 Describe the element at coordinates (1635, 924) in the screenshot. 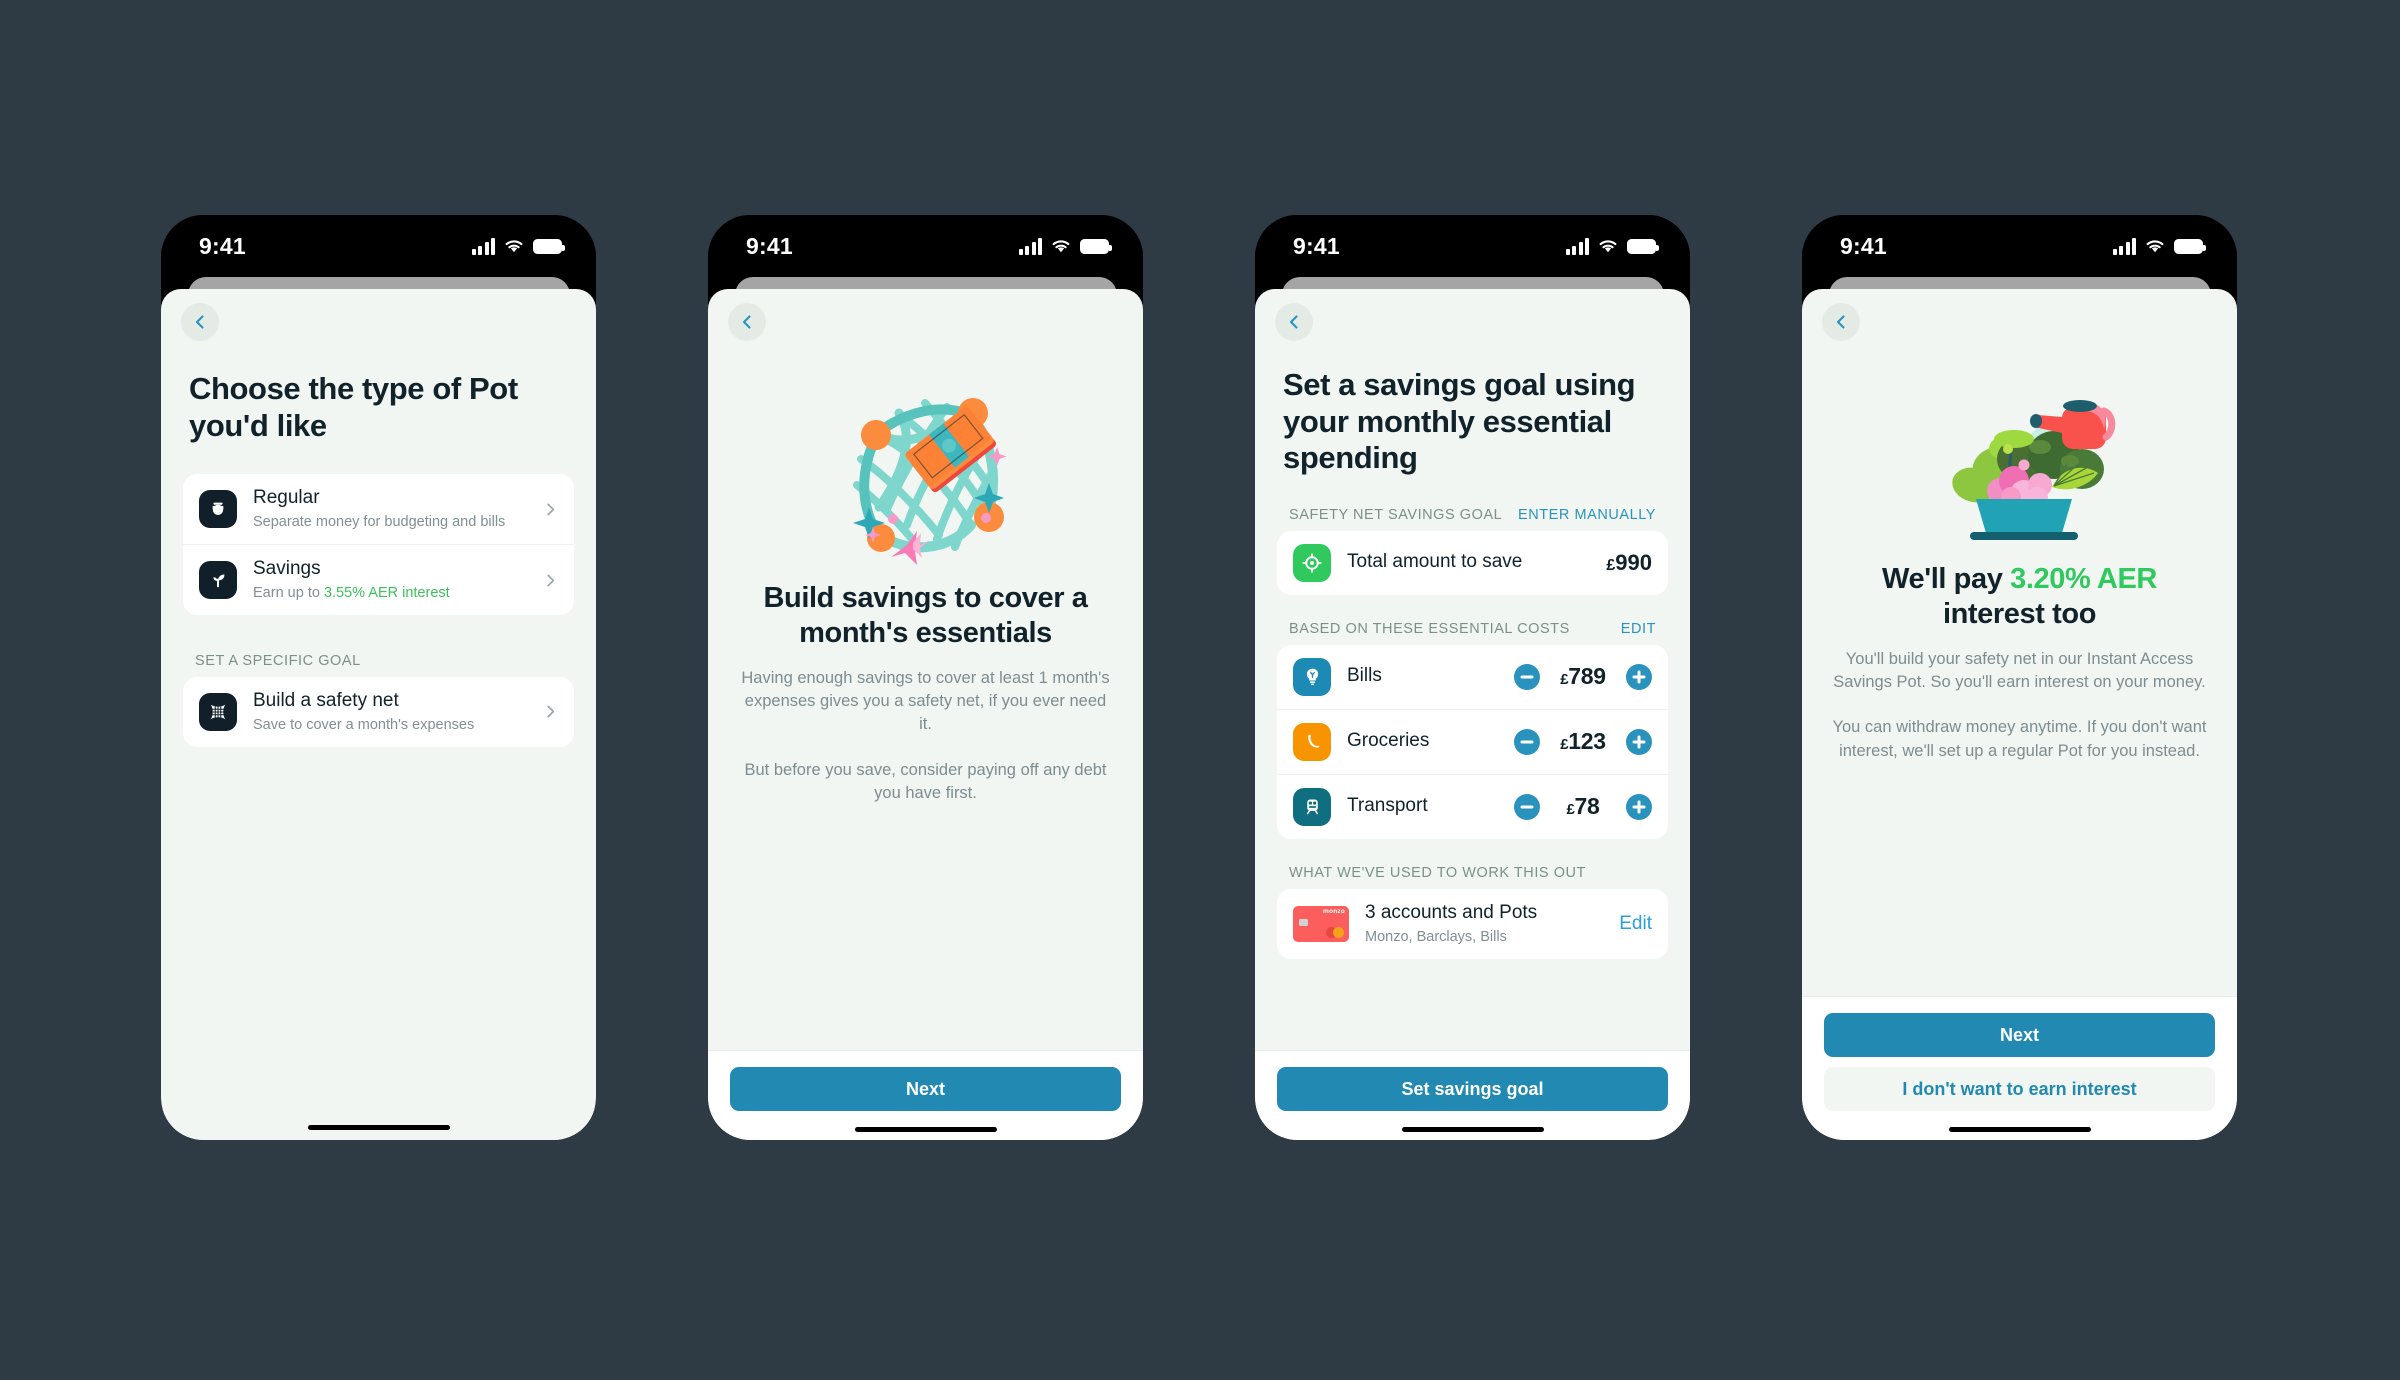

I see `edit-accounts-link: Edit` at that location.